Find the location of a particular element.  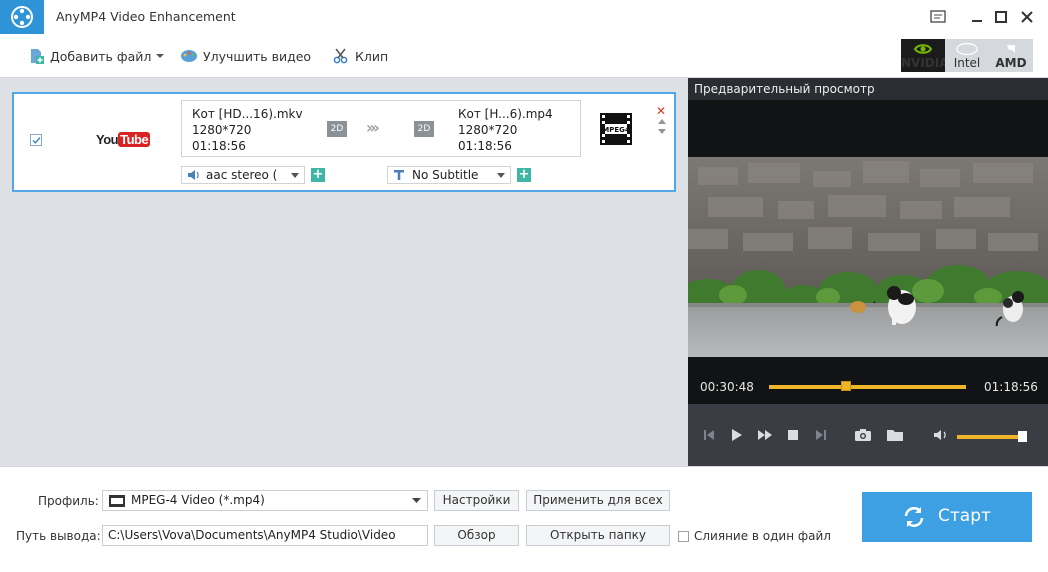

add-subtitle-button: + is located at coordinates (524, 175).